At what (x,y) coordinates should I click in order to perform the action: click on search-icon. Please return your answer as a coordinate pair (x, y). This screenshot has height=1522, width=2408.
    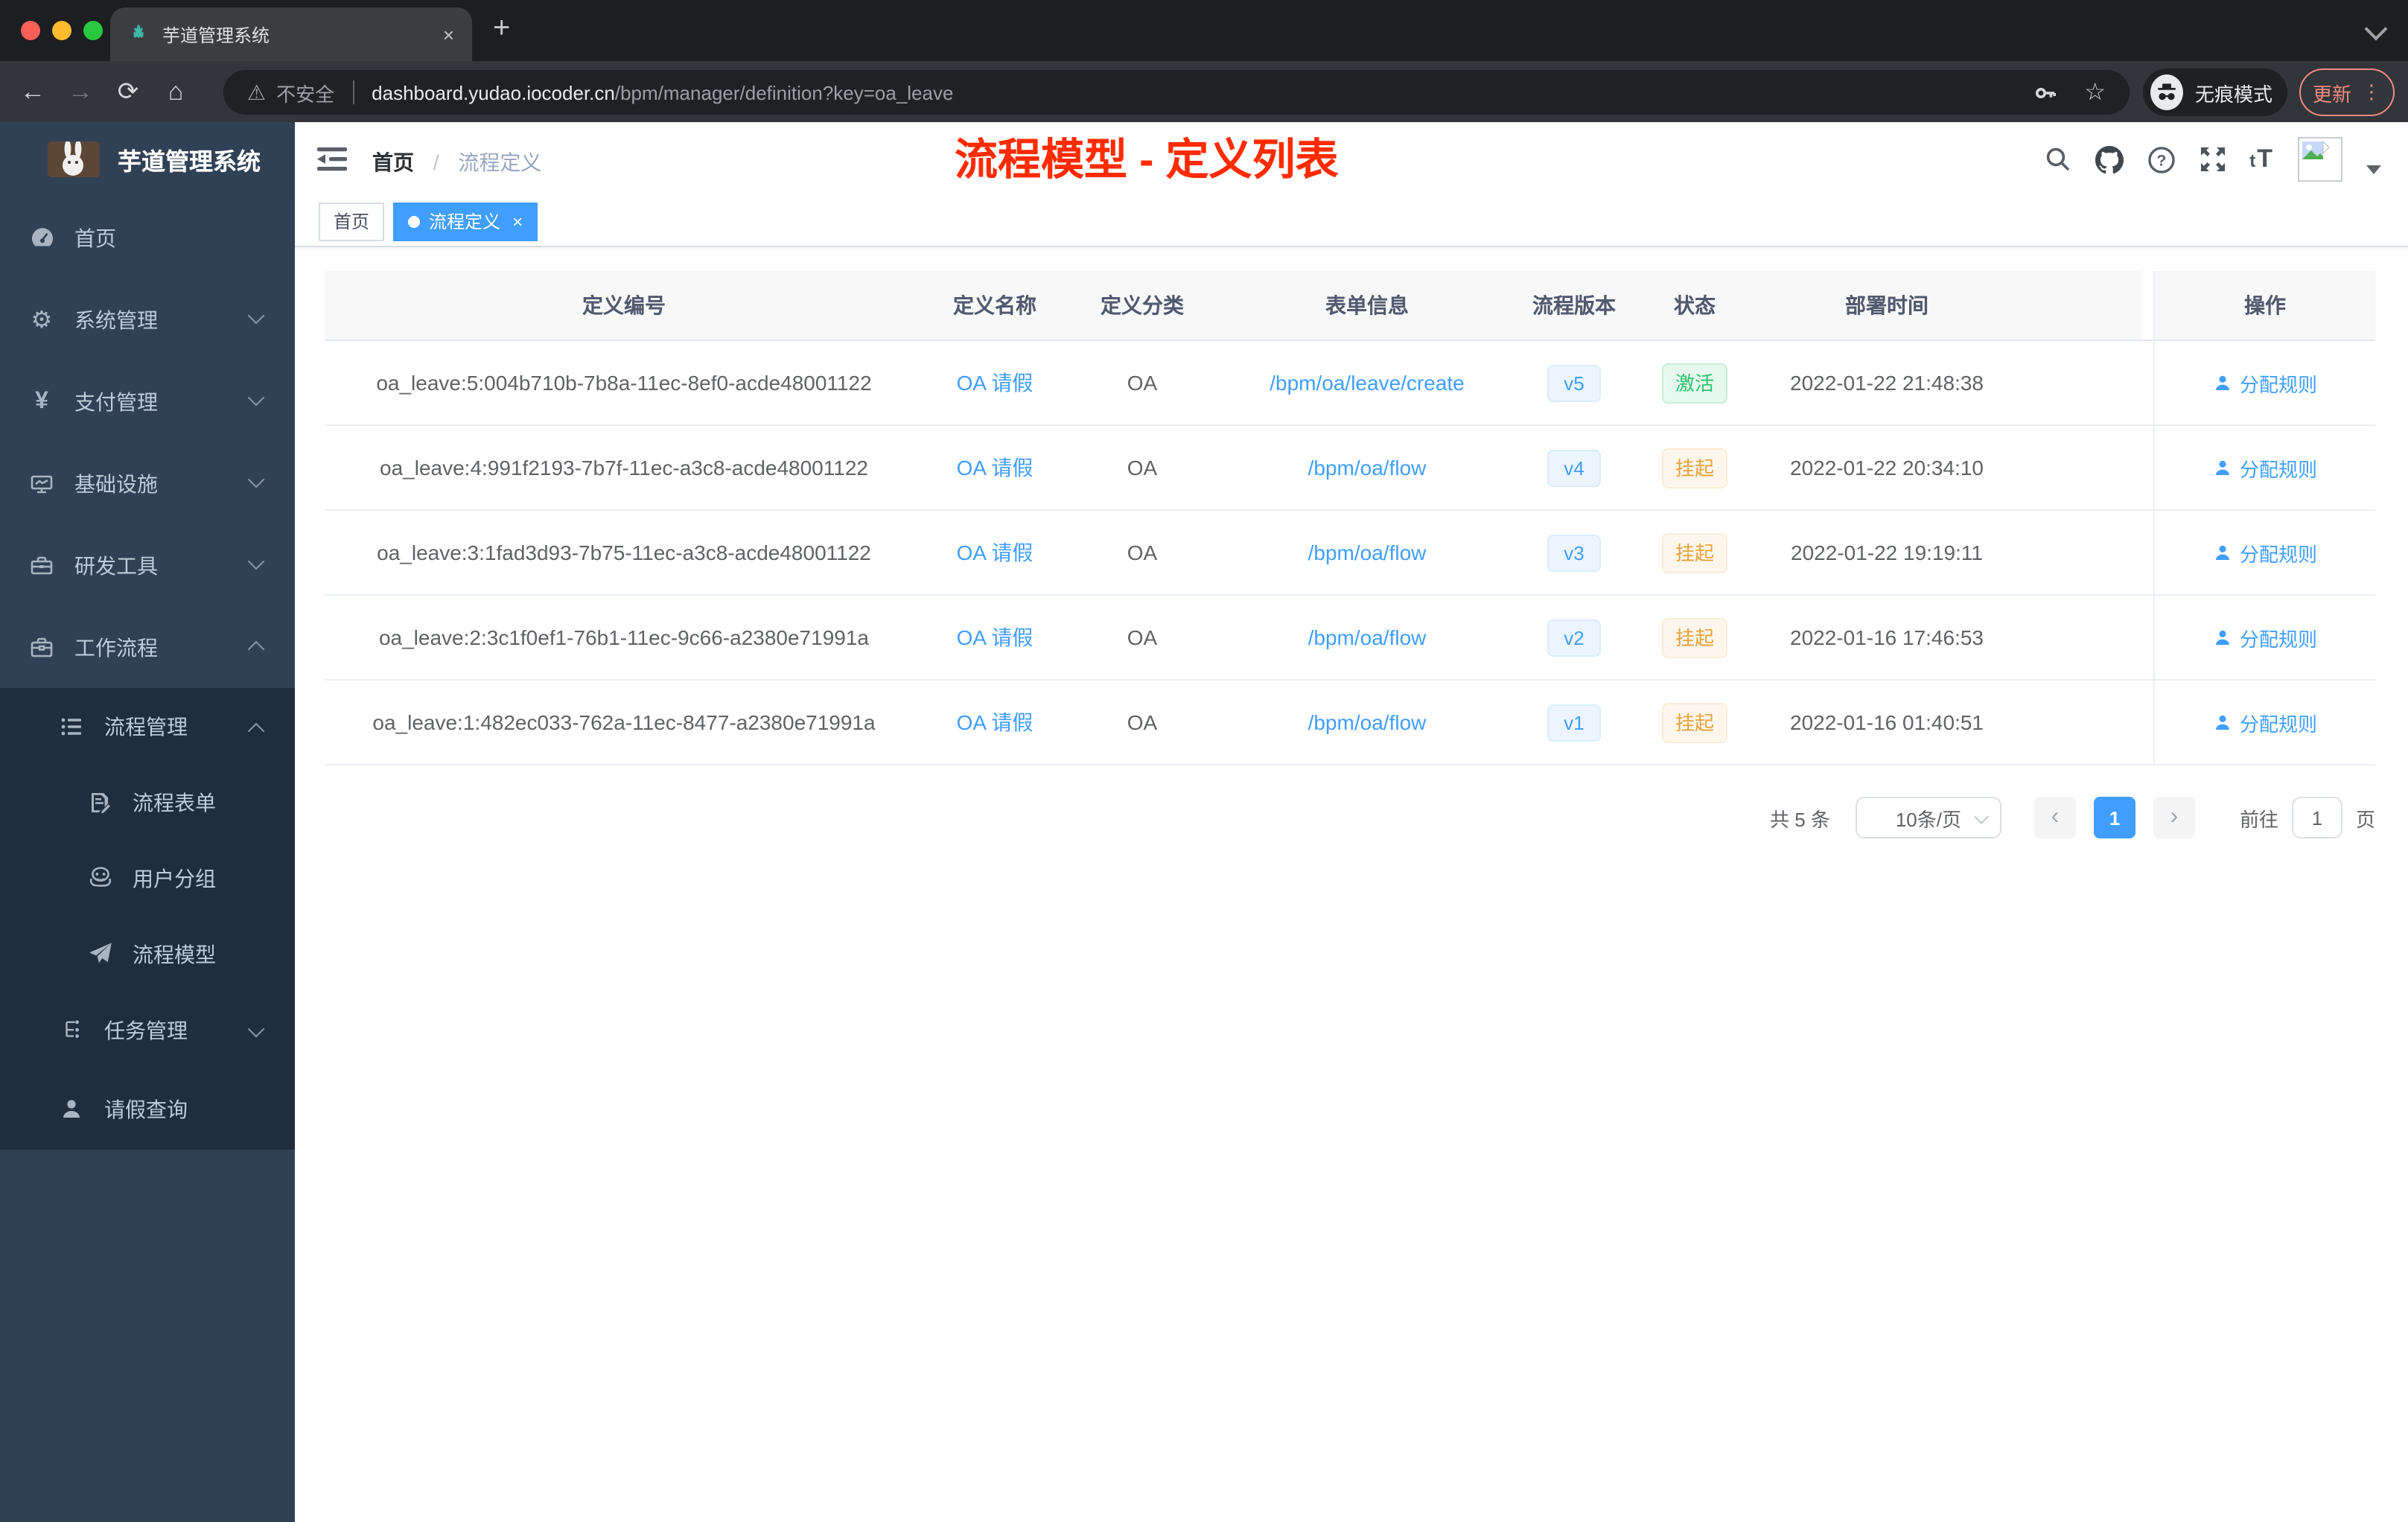
    Looking at the image, I should click on (2057, 159).